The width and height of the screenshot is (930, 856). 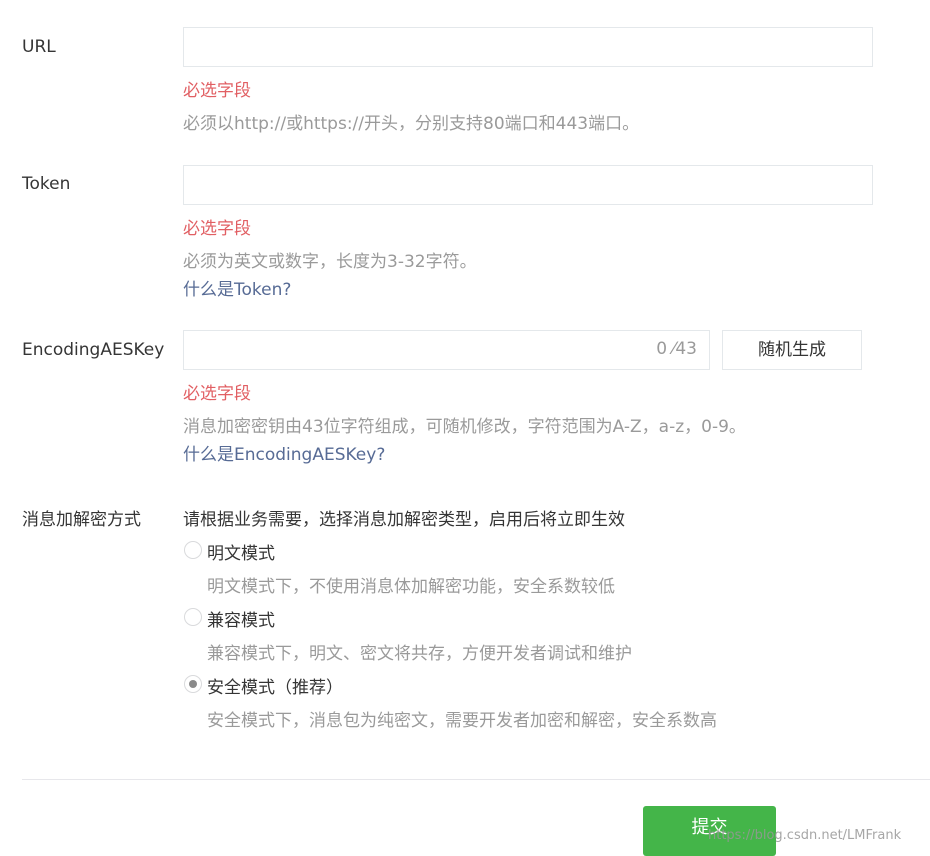 What do you see at coordinates (241, 551) in the screenshot?
I see `plaintext-mode-label: 明文模式` at bounding box center [241, 551].